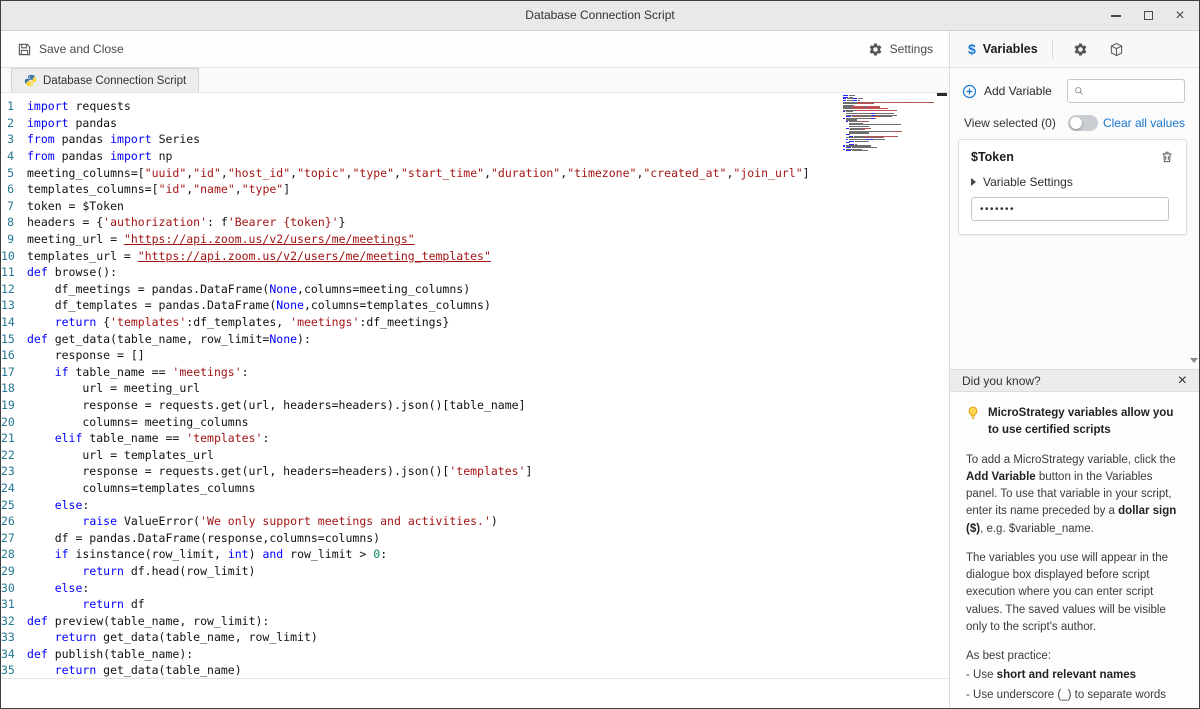 The height and width of the screenshot is (709, 1200). I want to click on close-did-you-know-button: ×, so click(1182, 380).